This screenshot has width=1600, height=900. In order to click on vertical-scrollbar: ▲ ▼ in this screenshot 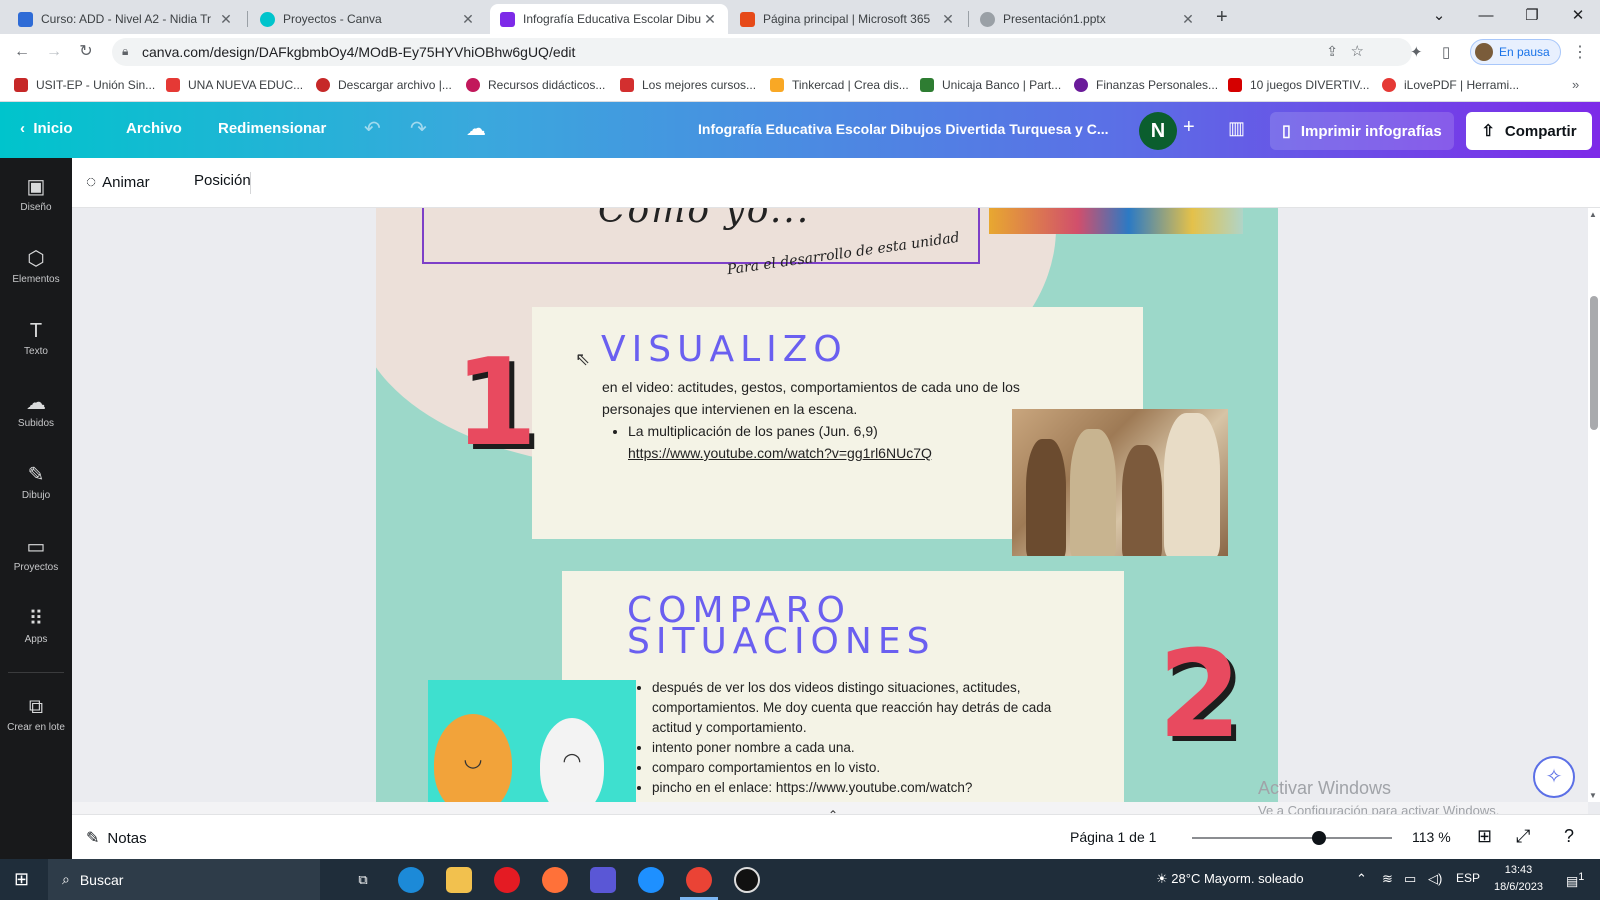, I will do `click(1594, 505)`.